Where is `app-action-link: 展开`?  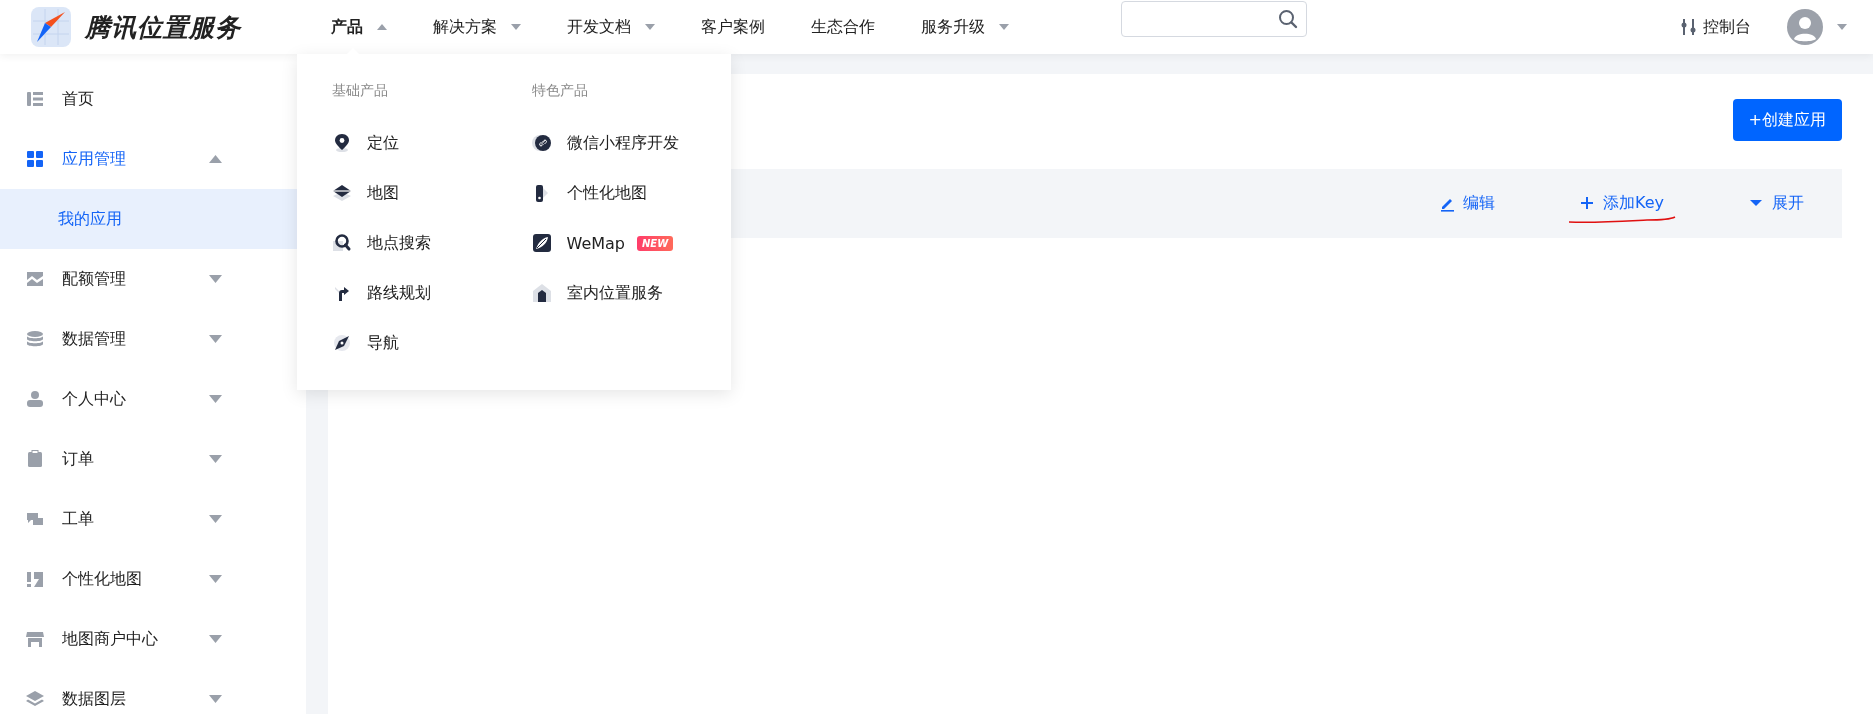
app-action-link: 展开 is located at coordinates (1776, 203).